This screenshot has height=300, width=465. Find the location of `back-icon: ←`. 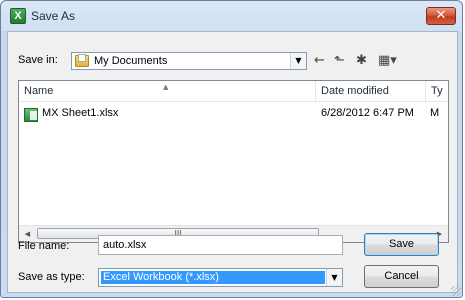

back-icon: ← is located at coordinates (319, 61).